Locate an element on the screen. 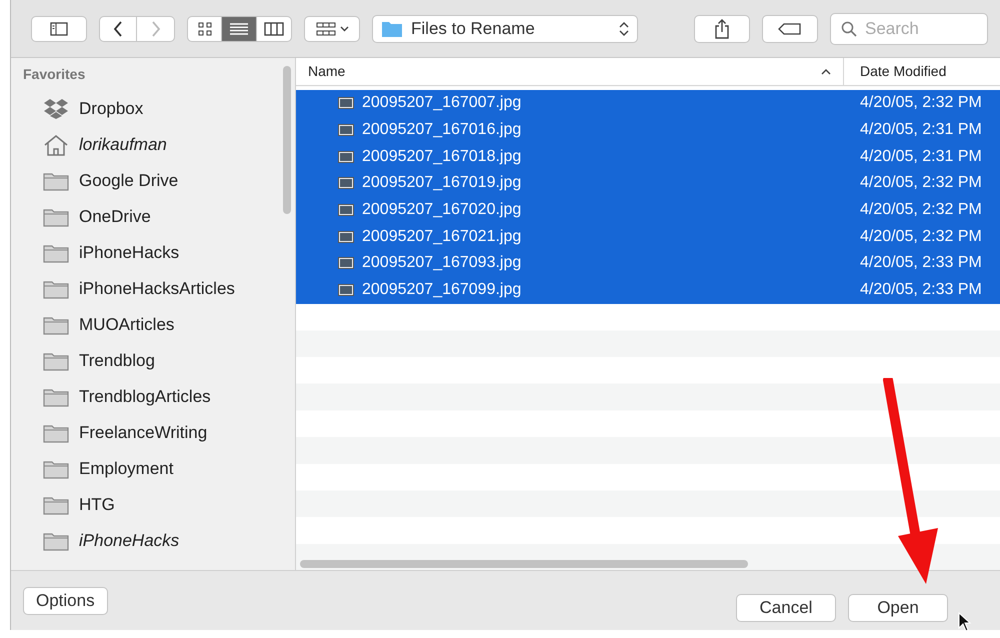 This screenshot has width=1000, height=638. arrange-button is located at coordinates (332, 29).